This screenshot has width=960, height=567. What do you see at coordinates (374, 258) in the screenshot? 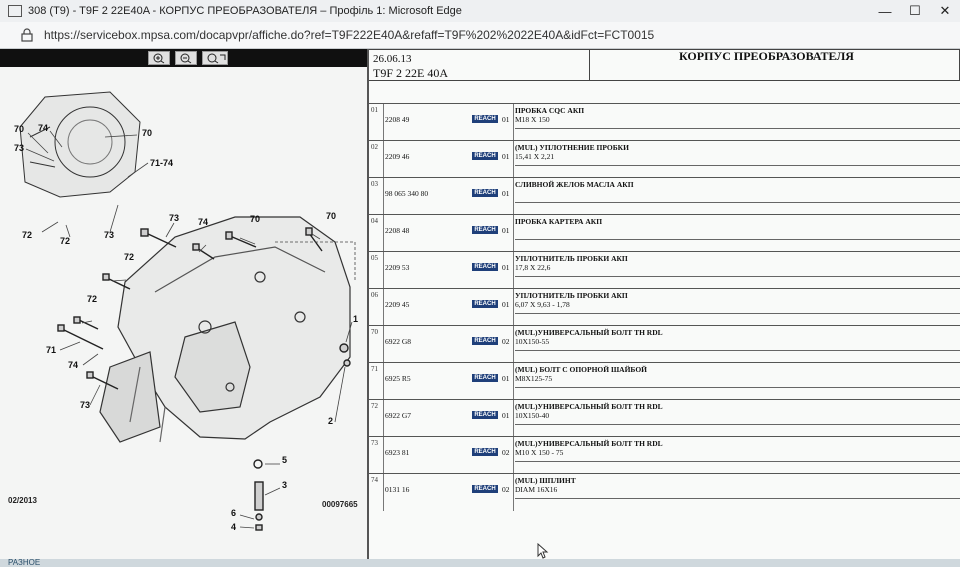
I see `item-number: 05` at bounding box center [374, 258].